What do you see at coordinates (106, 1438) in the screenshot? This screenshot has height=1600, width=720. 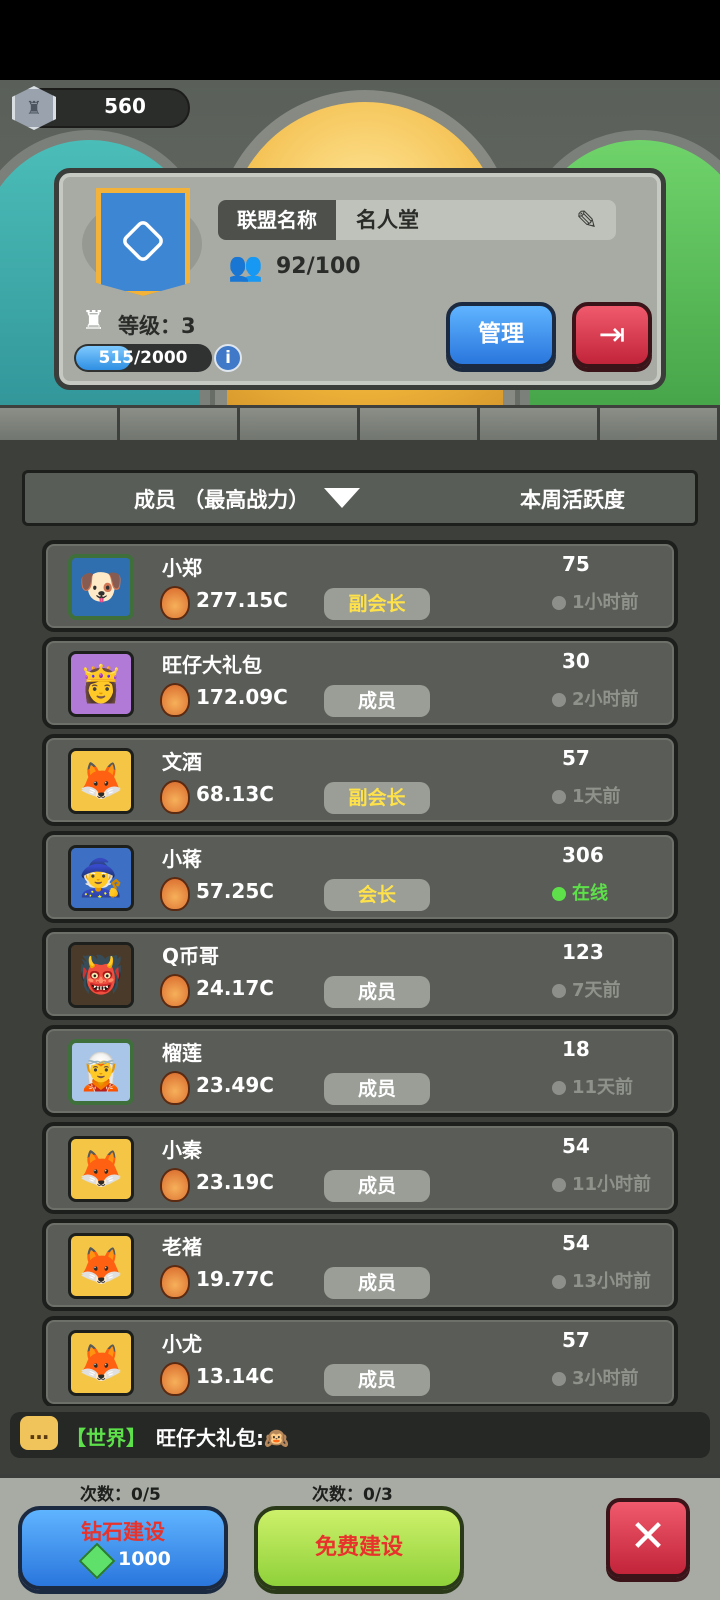 I see `chat-channel: 【世界】` at bounding box center [106, 1438].